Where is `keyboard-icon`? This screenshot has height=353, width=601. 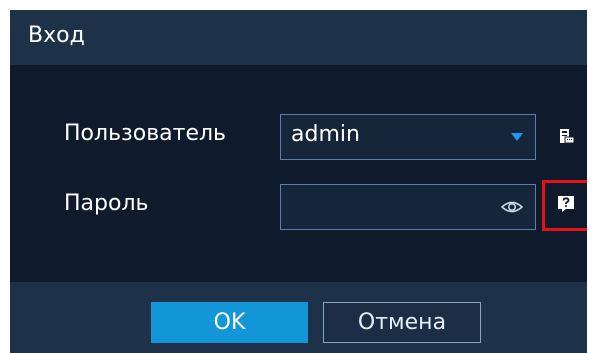 keyboard-icon is located at coordinates (567, 136).